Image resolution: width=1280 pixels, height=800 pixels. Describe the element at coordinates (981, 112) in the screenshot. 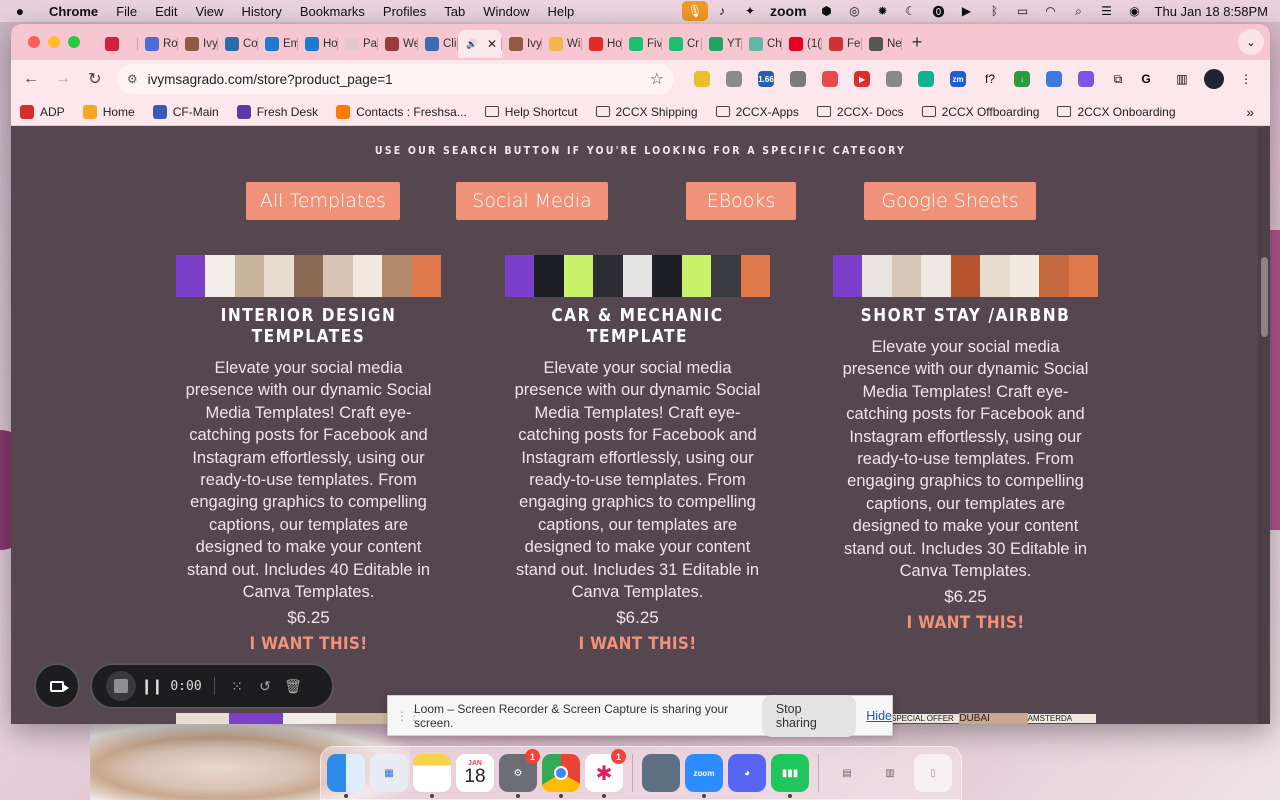

I see `bookmark-item: 2CCX Offboarding` at that location.